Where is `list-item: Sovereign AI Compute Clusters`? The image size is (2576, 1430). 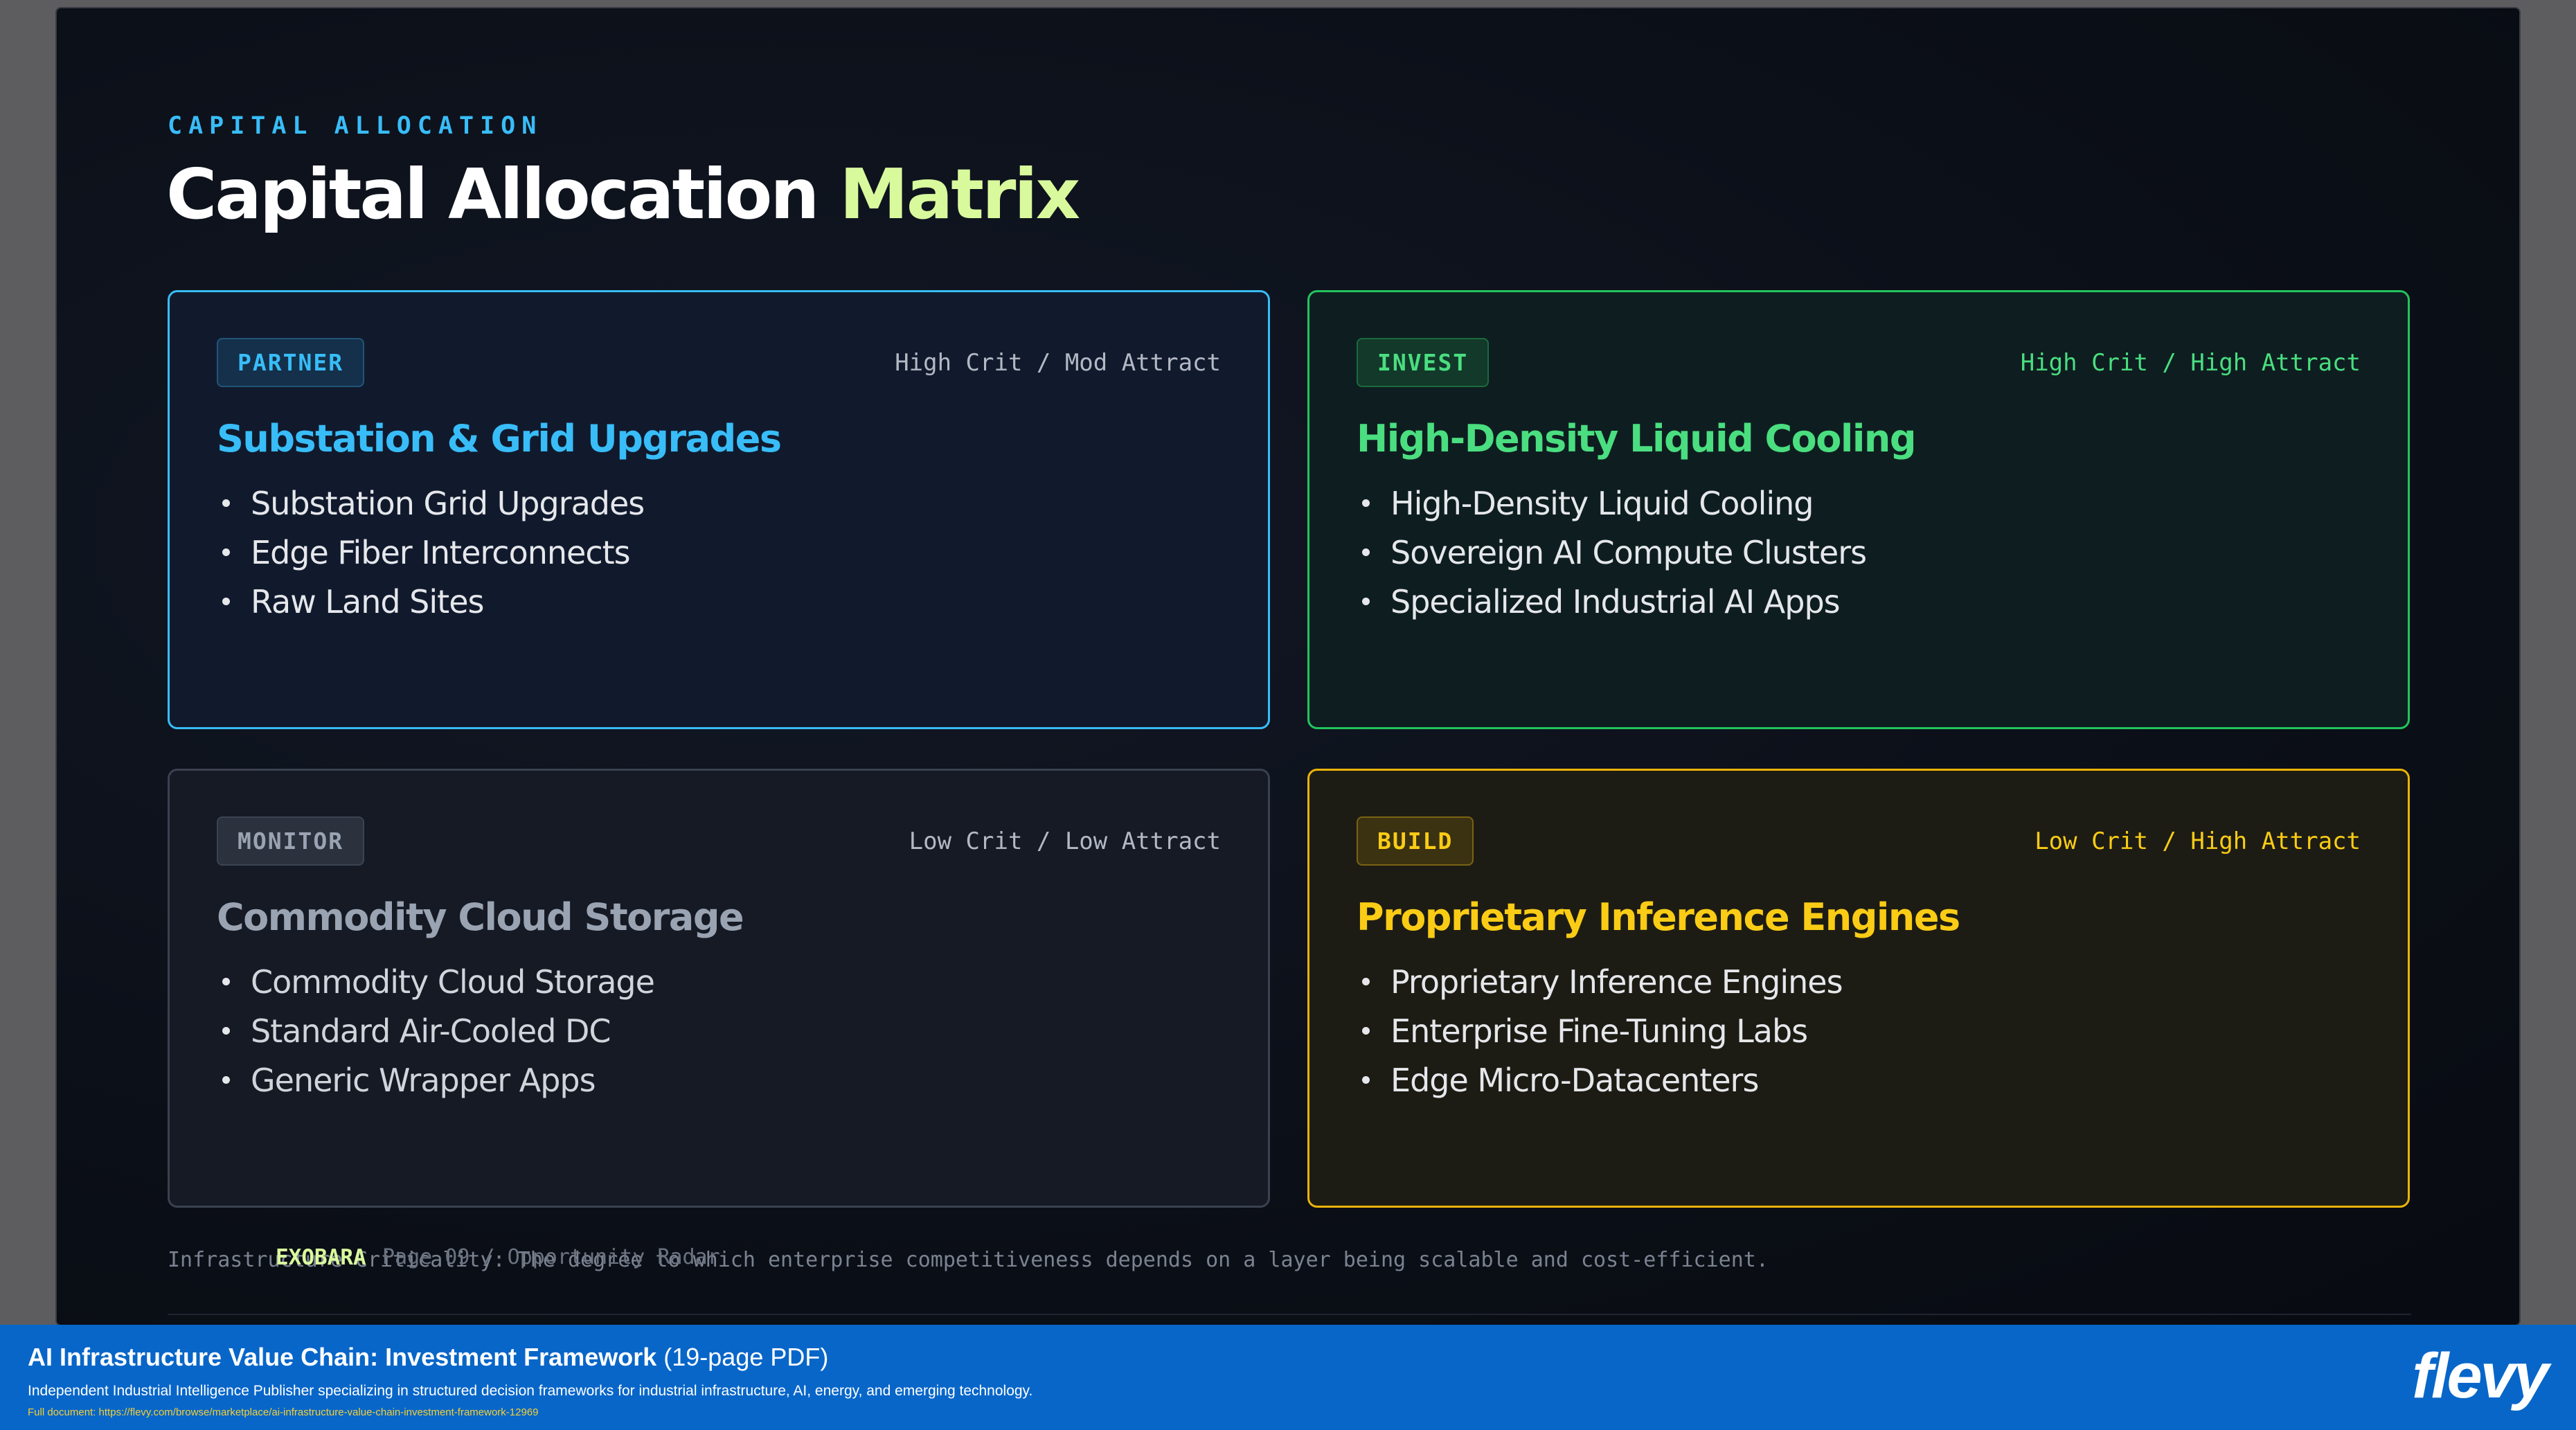
list-item: Sovereign AI Compute Clusters is located at coordinates (1612, 553).